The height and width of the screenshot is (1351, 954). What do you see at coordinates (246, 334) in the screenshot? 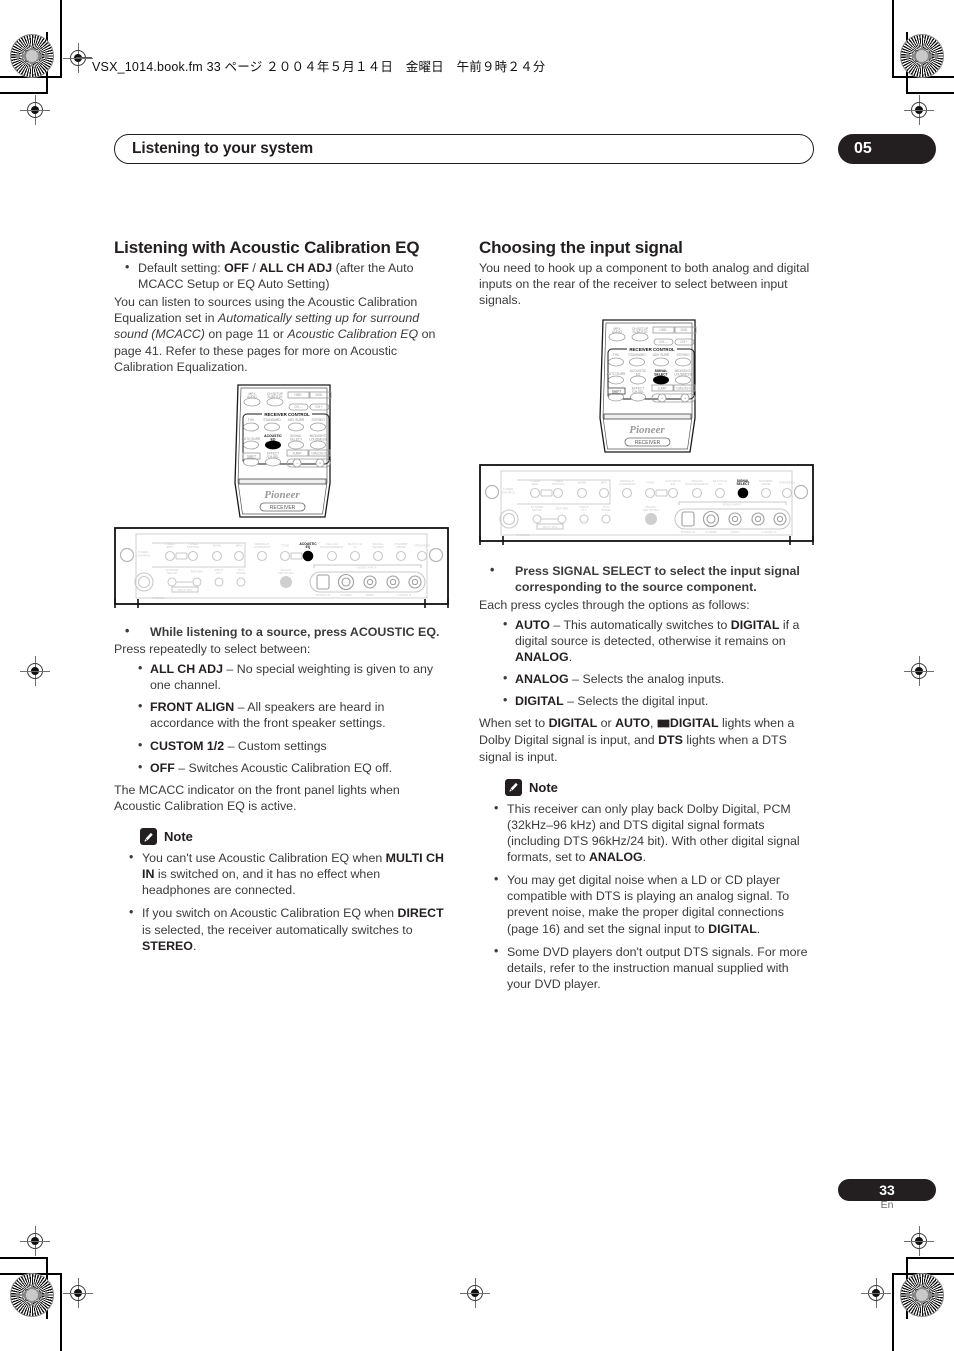
I see `intro-text-2: on page 11 or` at bounding box center [246, 334].